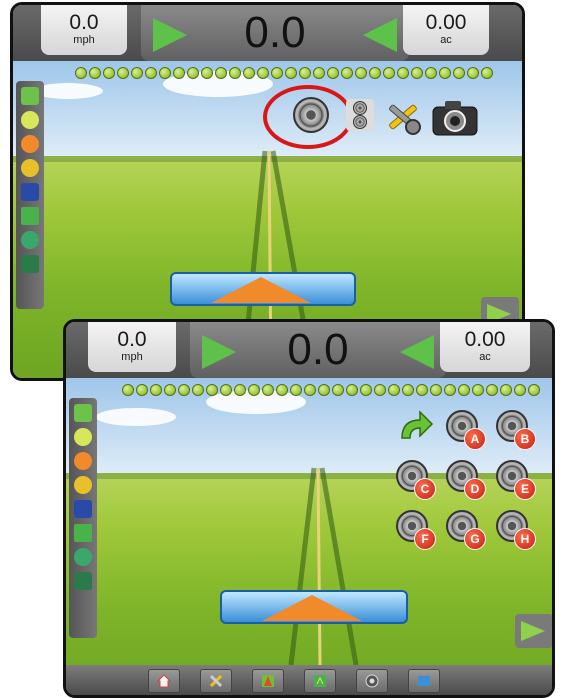 The width and height of the screenshot is (565, 698). Describe the element at coordinates (425, 489) in the screenshot. I see `camera-label: C` at that location.